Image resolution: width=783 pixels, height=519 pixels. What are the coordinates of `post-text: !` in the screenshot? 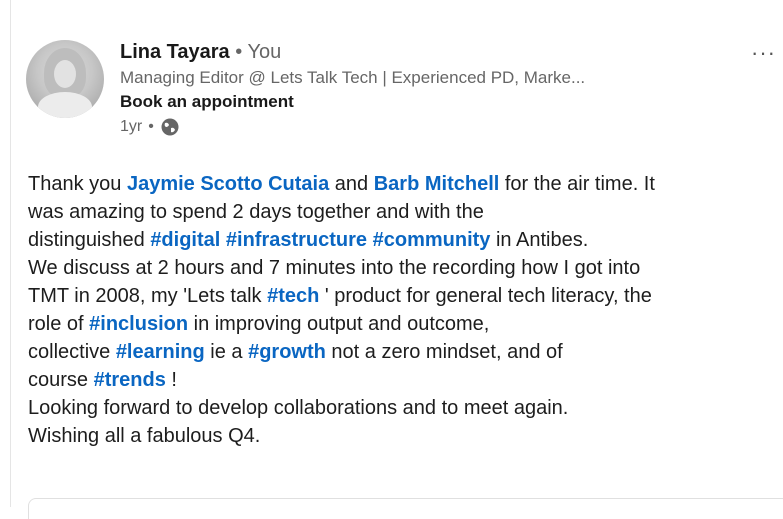 It's located at (171, 380).